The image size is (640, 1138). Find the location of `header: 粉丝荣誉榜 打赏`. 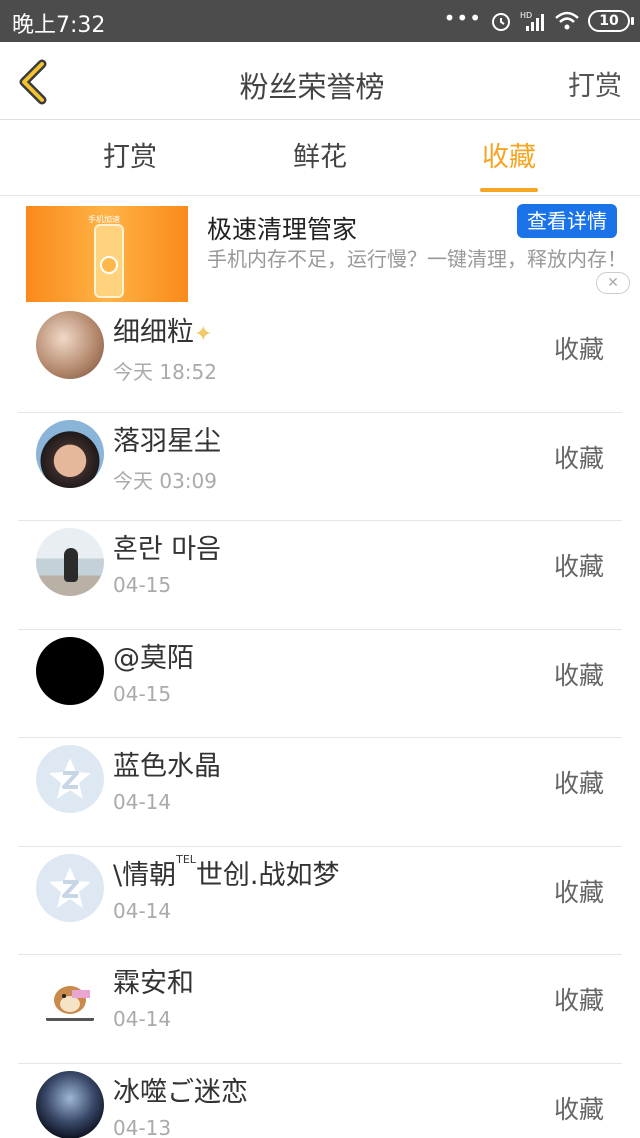

header: 粉丝荣誉榜 打赏 is located at coordinates (320, 81).